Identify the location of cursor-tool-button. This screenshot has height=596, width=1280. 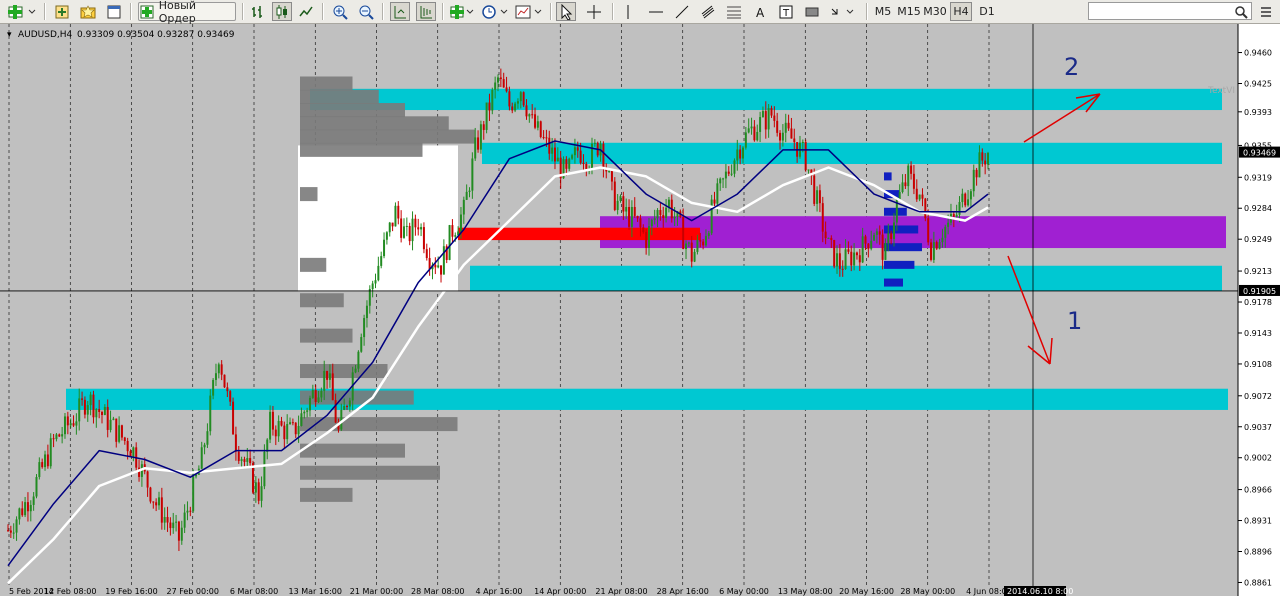
(566, 11).